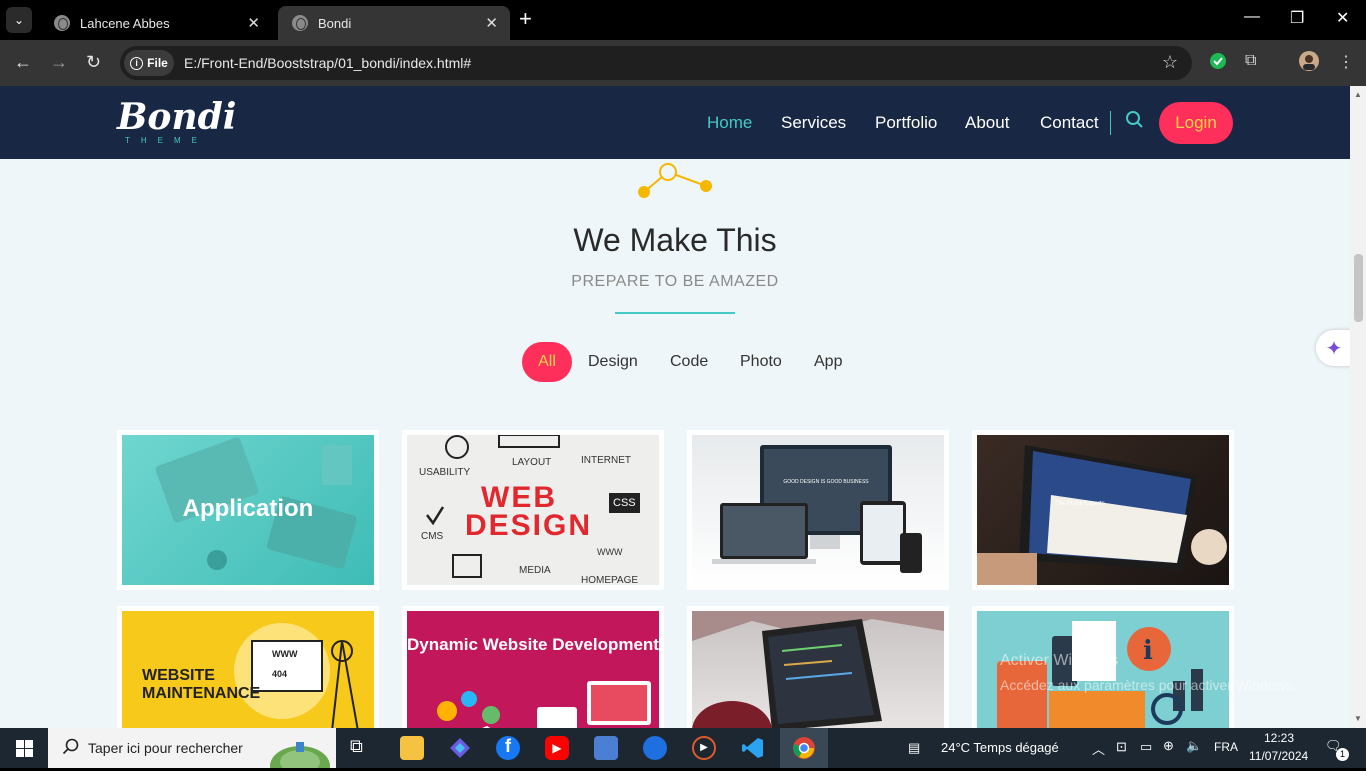  Describe the element at coordinates (394, 23) in the screenshot. I see `tab-bondi: Bondi ✕` at that location.